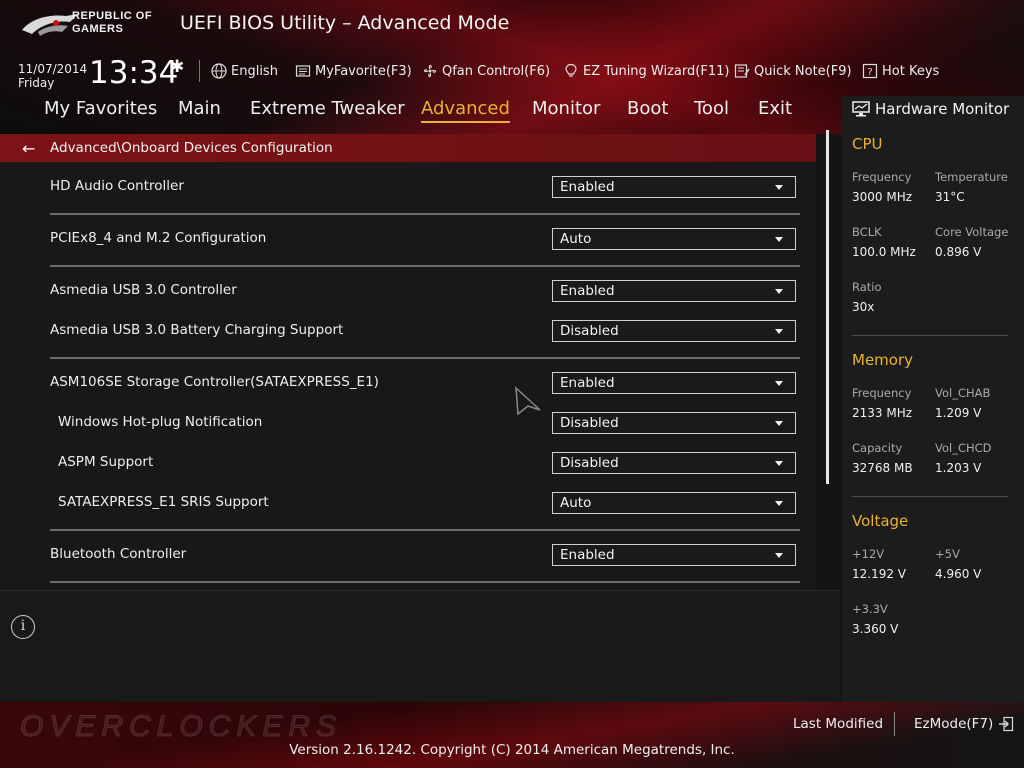 This screenshot has height=768, width=1024. I want to click on fan-icon, so click(430, 71).